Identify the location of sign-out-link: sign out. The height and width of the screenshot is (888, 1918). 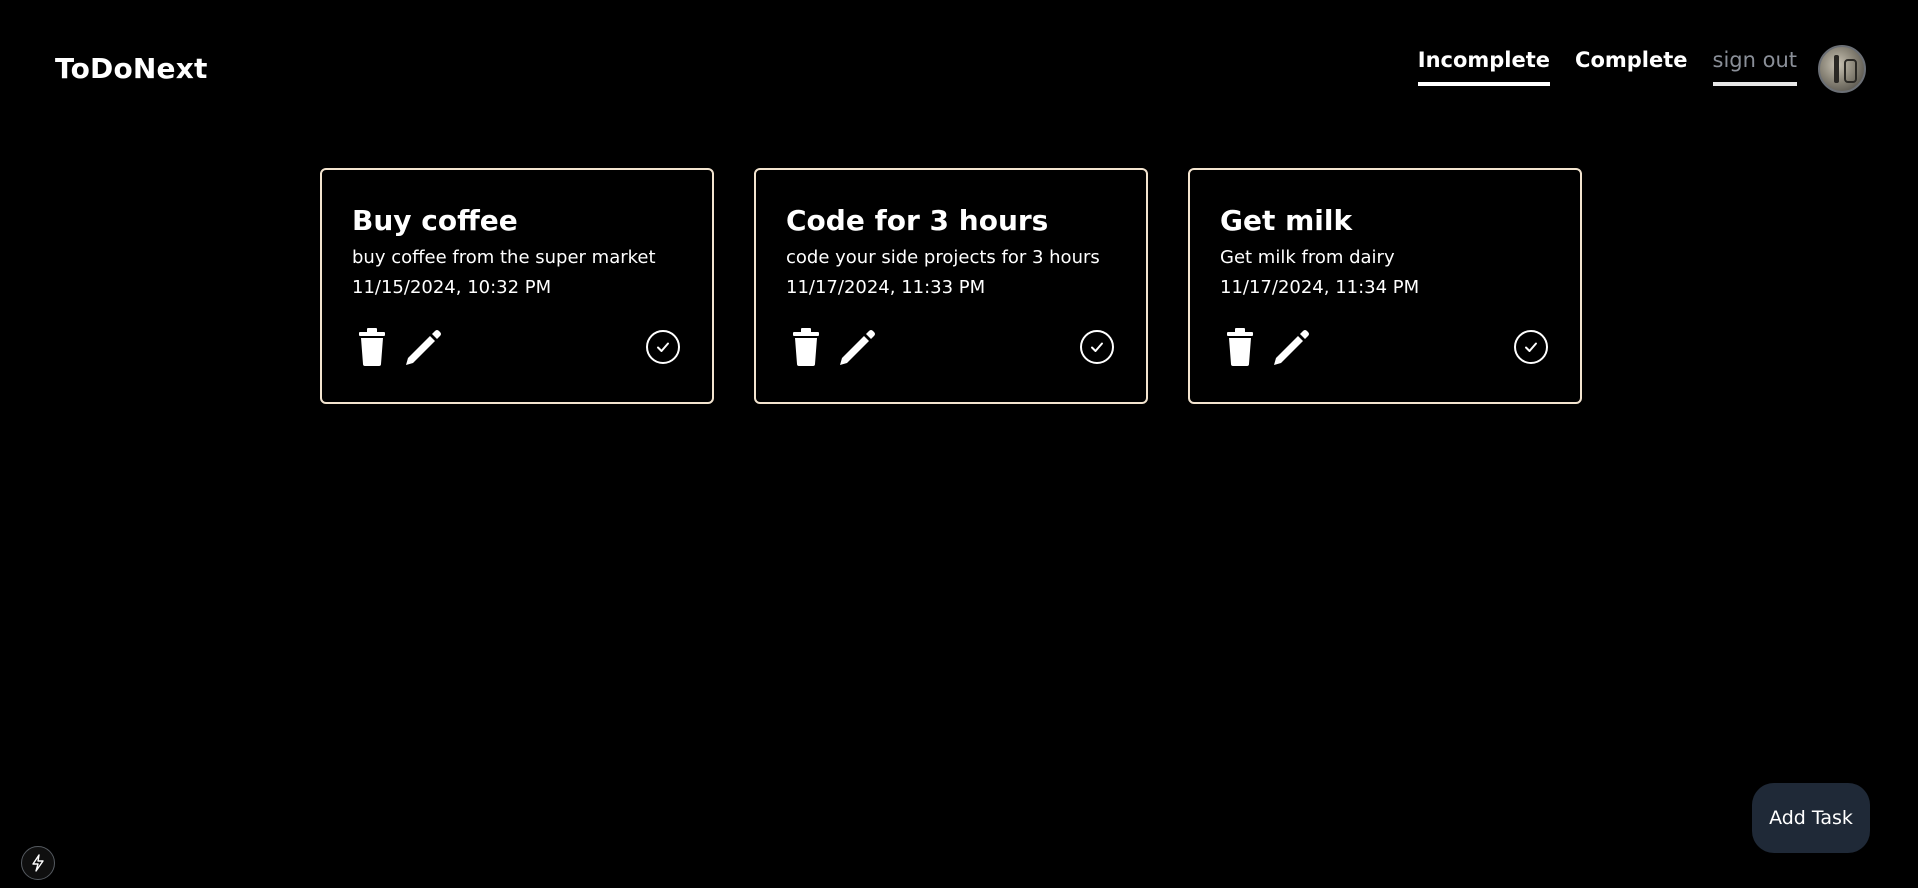
(1754, 67).